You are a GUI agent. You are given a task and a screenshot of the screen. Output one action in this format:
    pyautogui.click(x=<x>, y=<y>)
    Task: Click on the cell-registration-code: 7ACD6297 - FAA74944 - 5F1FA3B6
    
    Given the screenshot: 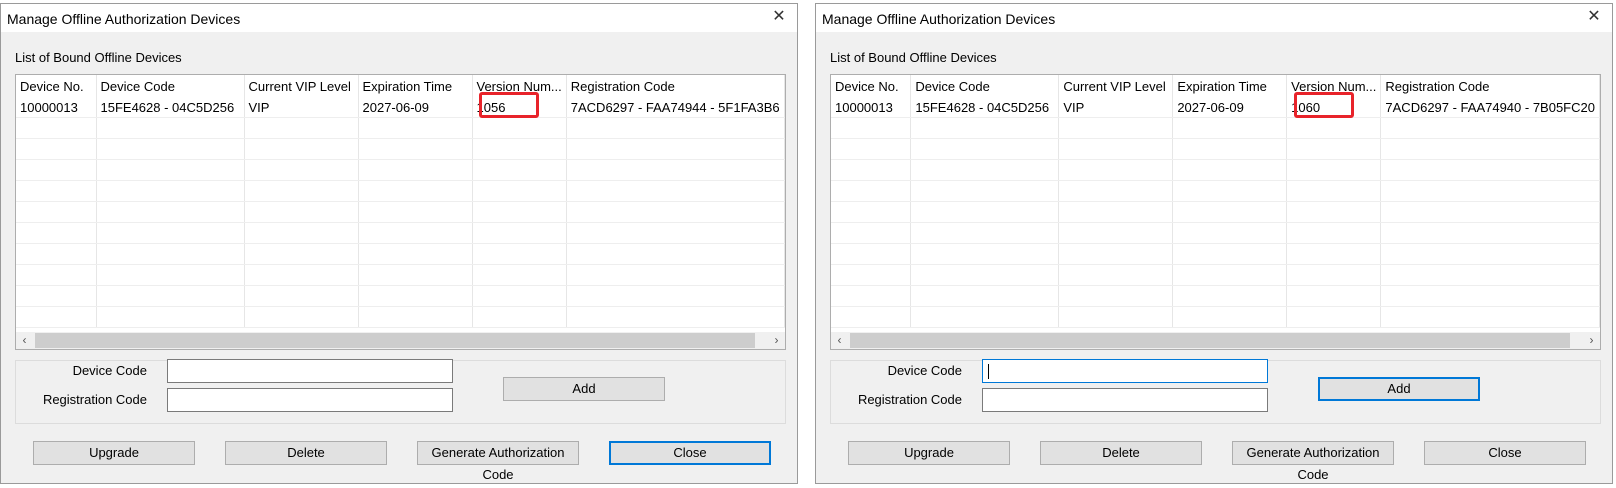 What is the action you would take?
    pyautogui.click(x=675, y=107)
    